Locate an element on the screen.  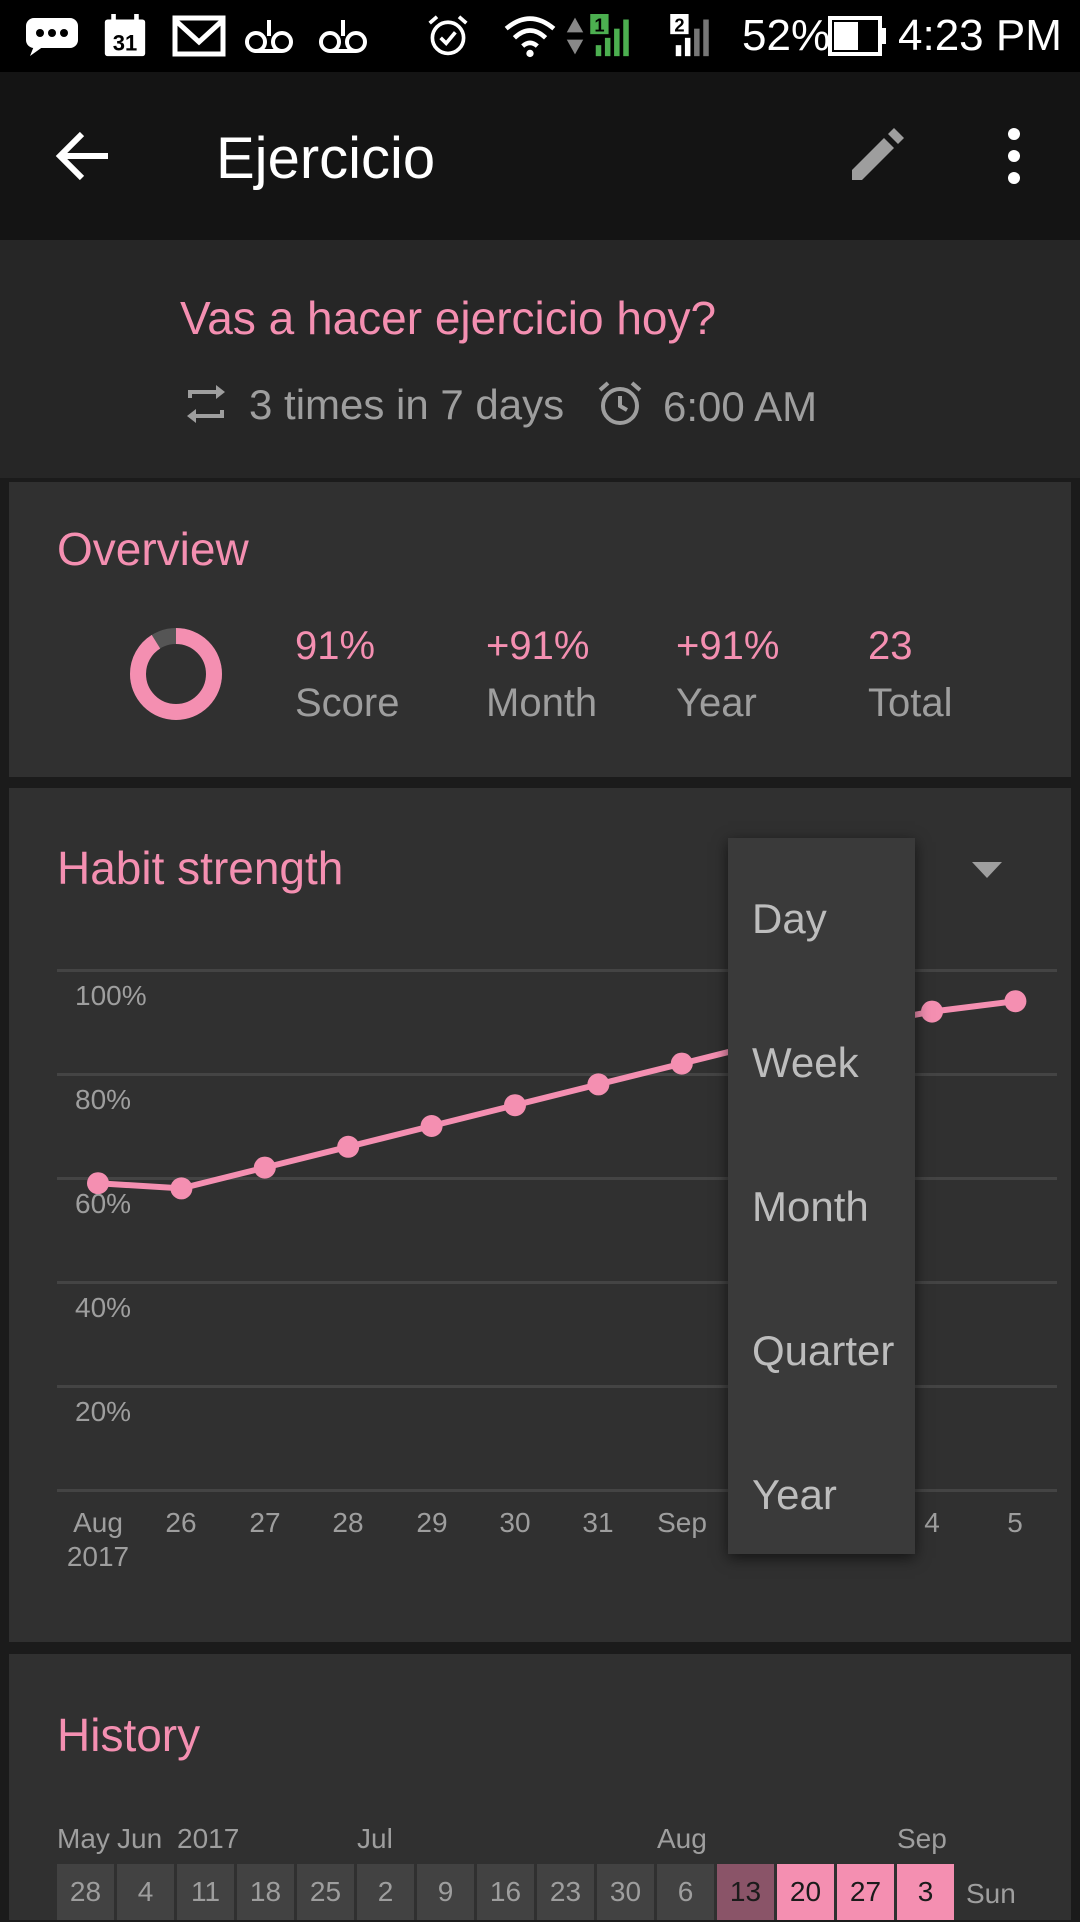
x-tick-label: Sep is located at coordinates (682, 1522).